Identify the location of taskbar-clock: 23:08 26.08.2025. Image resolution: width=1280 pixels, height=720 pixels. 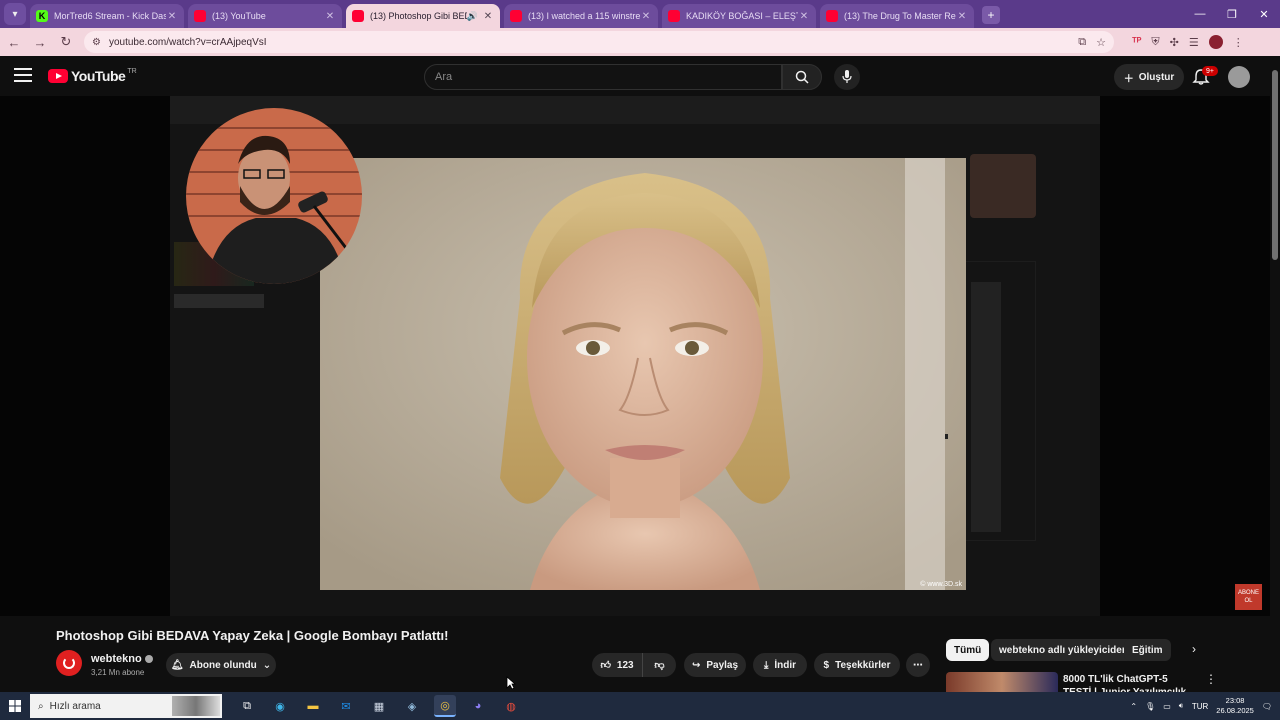
(1235, 706).